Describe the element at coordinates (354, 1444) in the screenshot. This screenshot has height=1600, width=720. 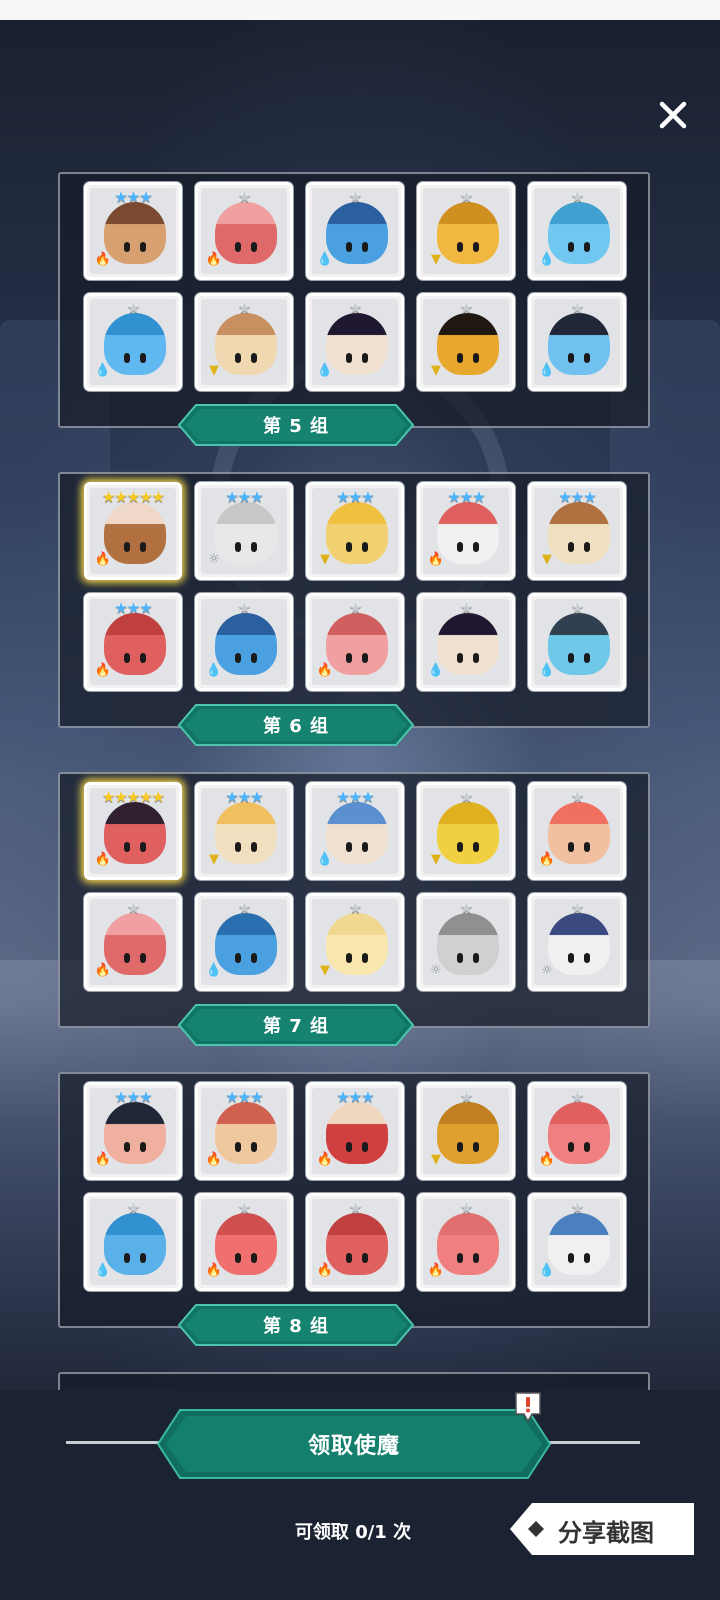
I see `claim-familiar-button: 领取使魔` at that location.